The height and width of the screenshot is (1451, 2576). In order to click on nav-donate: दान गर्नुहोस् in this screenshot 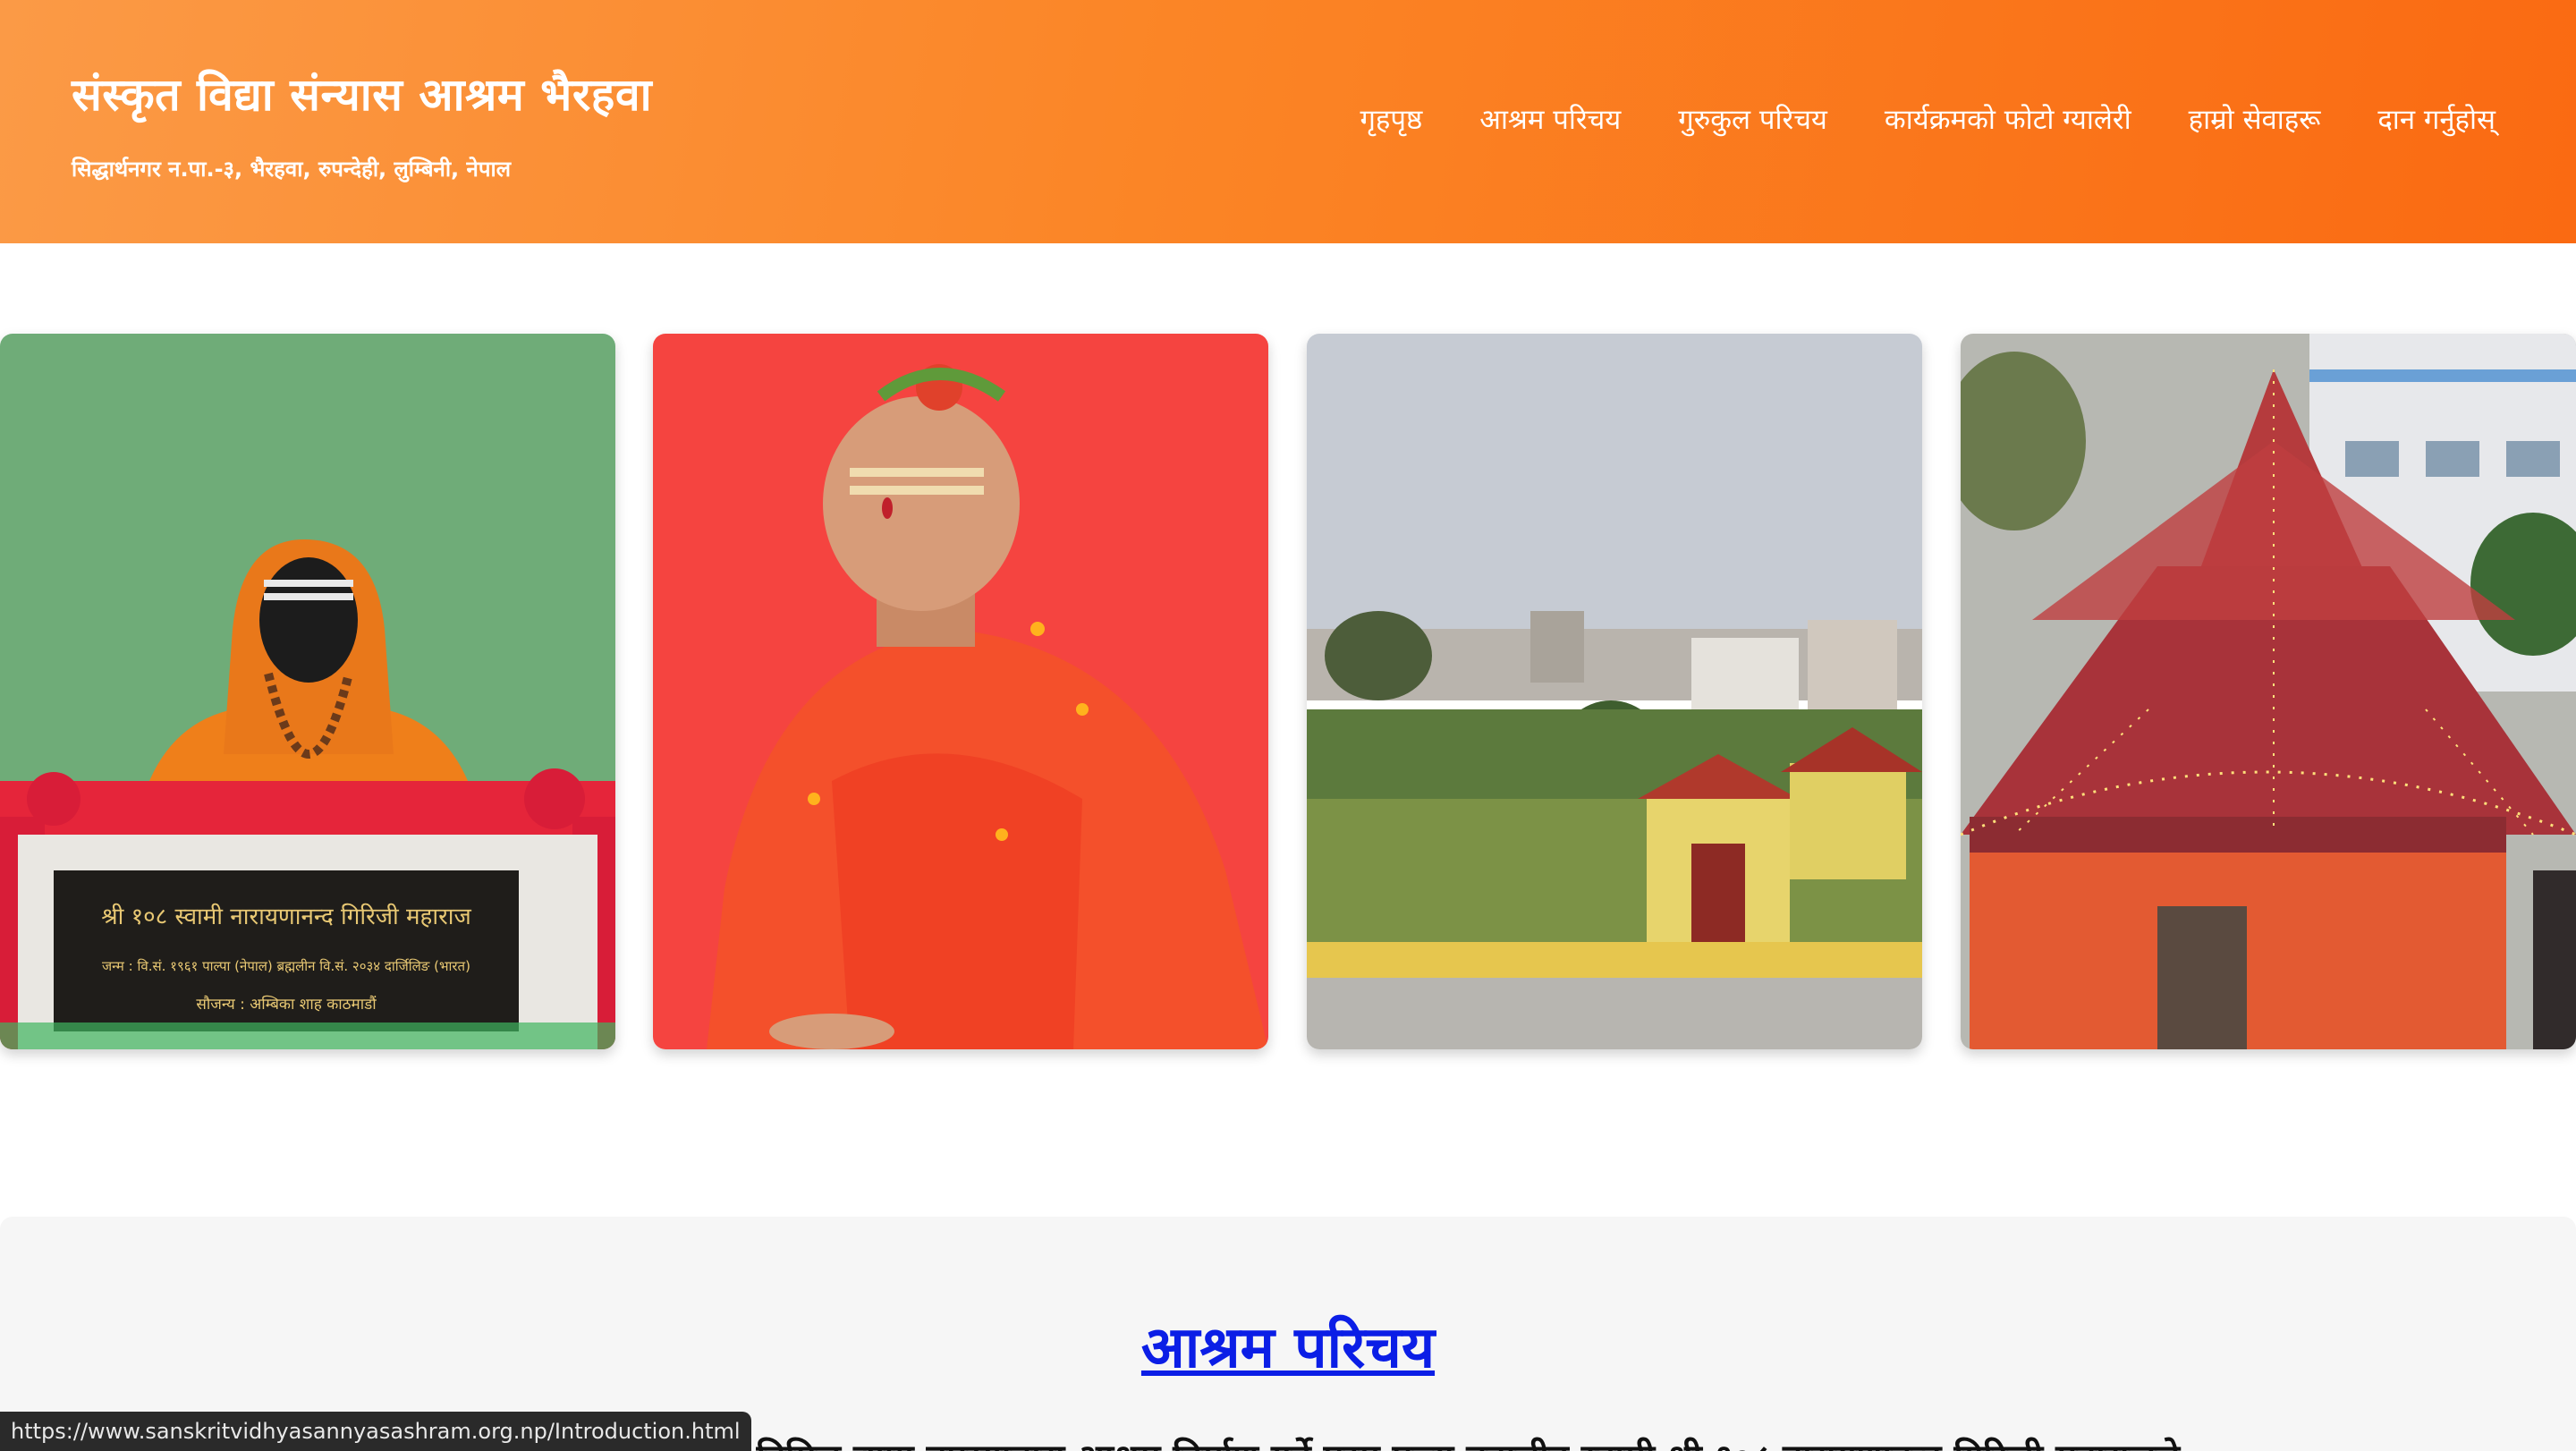, I will do `click(2436, 119)`.